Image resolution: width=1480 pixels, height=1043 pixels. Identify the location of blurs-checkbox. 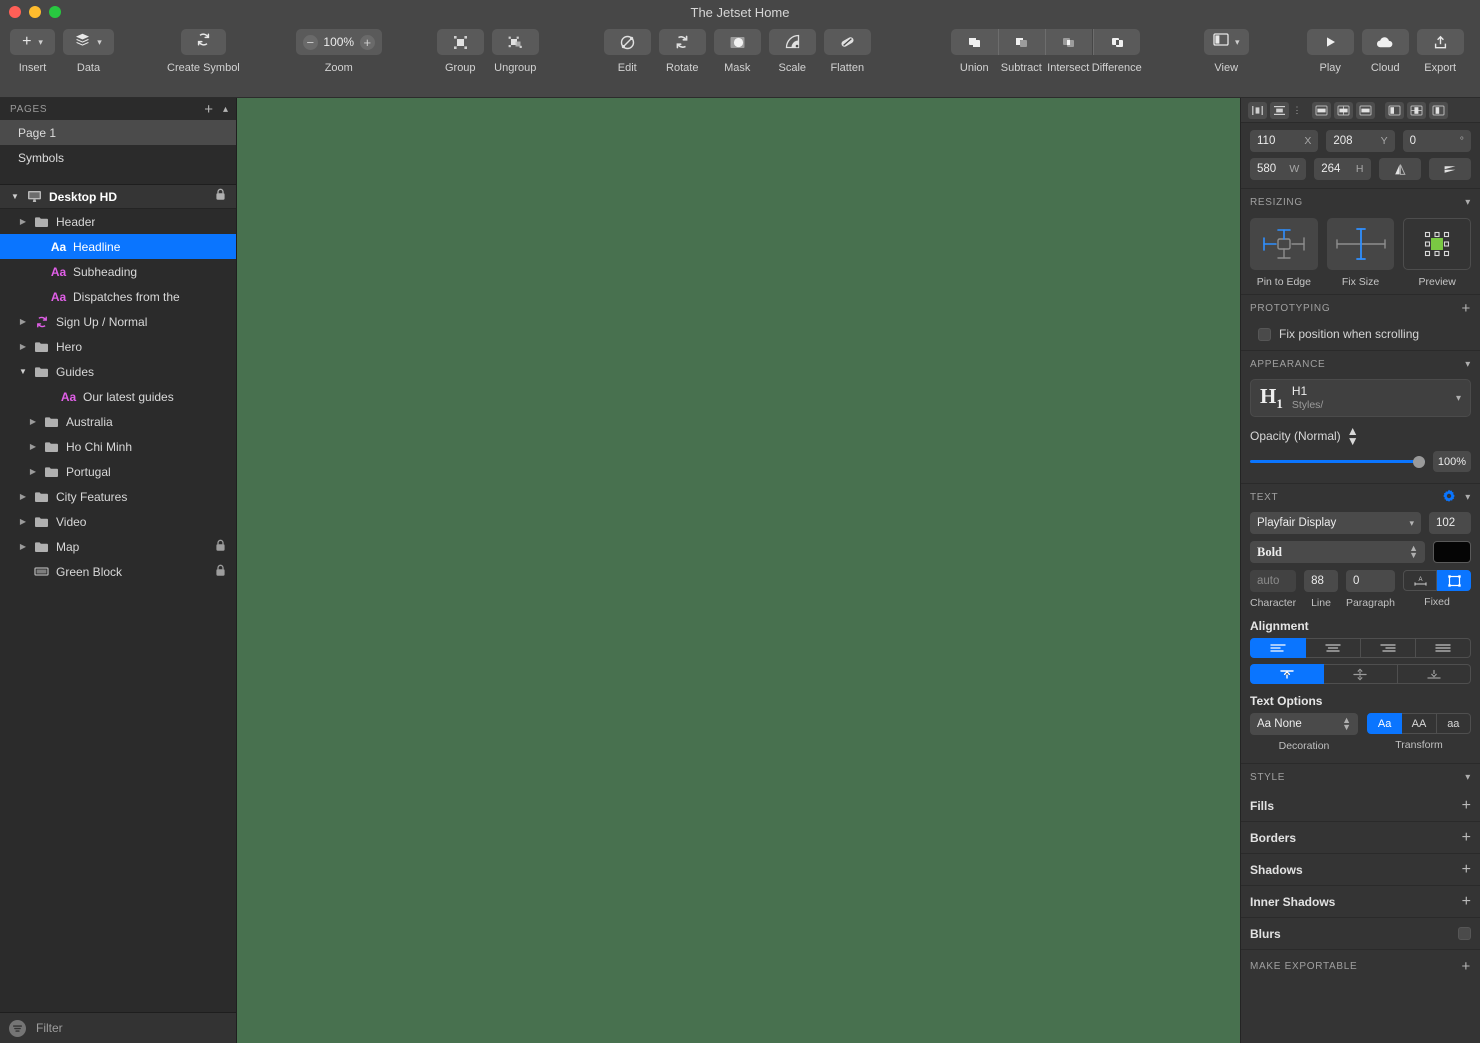
(1464, 934).